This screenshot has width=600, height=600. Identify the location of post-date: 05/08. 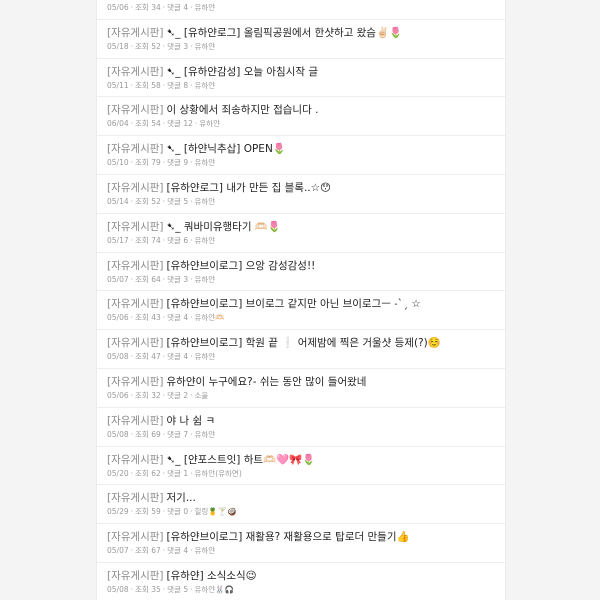
(118, 589).